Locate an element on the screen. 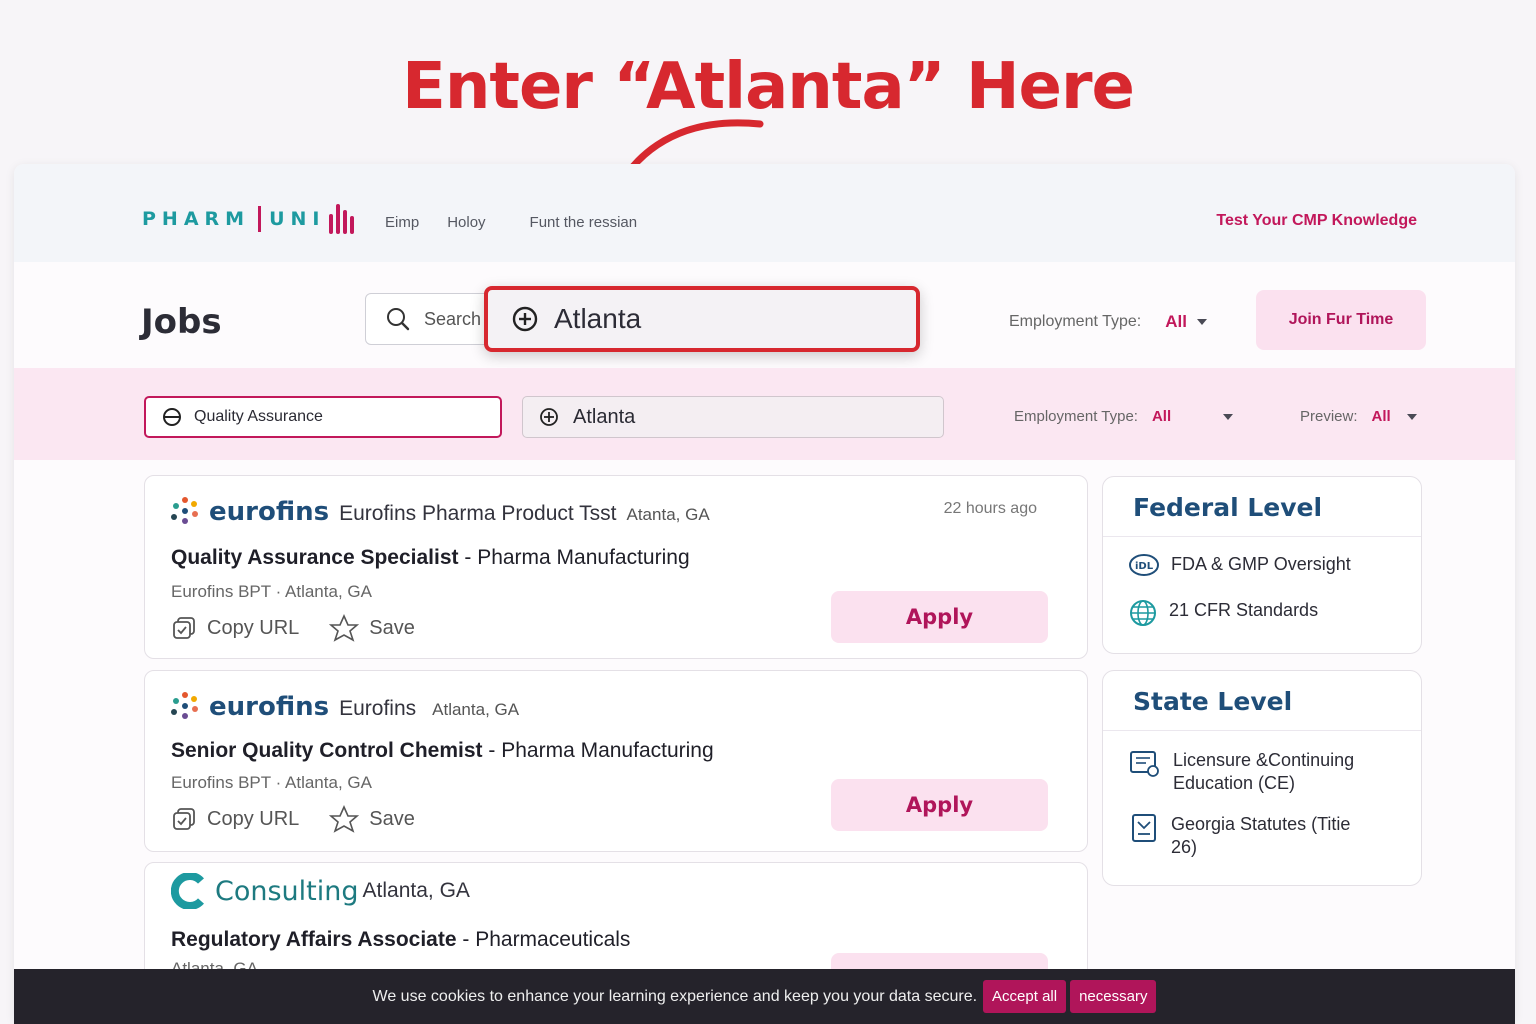 Image resolution: width=1536 pixels, height=1024 pixels. pharmuni-logo: PHARM UNI is located at coordinates (248, 219).